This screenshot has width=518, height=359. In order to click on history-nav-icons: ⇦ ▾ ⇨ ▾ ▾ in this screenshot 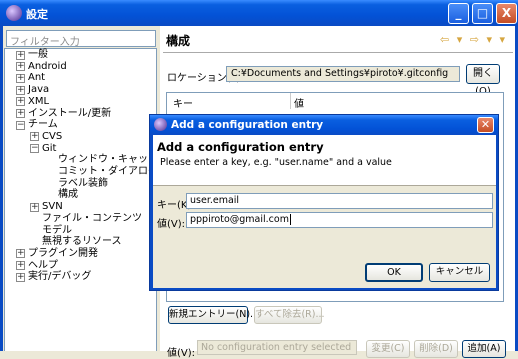, I will do `click(473, 39)`.